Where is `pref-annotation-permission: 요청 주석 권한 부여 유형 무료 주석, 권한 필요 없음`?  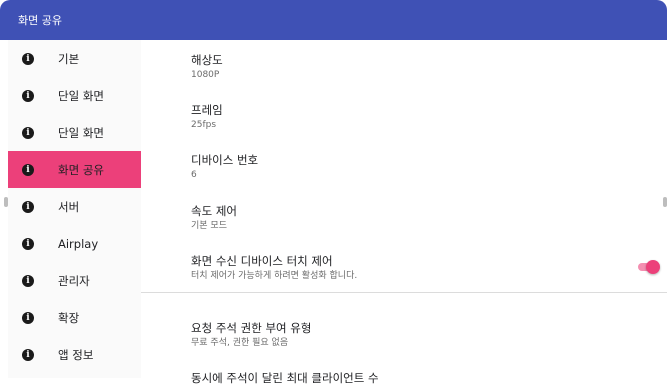 pref-annotation-permission: 요청 주석 권한 부여 유형 무료 주석, 권한 필요 없음 is located at coordinates (411, 335).